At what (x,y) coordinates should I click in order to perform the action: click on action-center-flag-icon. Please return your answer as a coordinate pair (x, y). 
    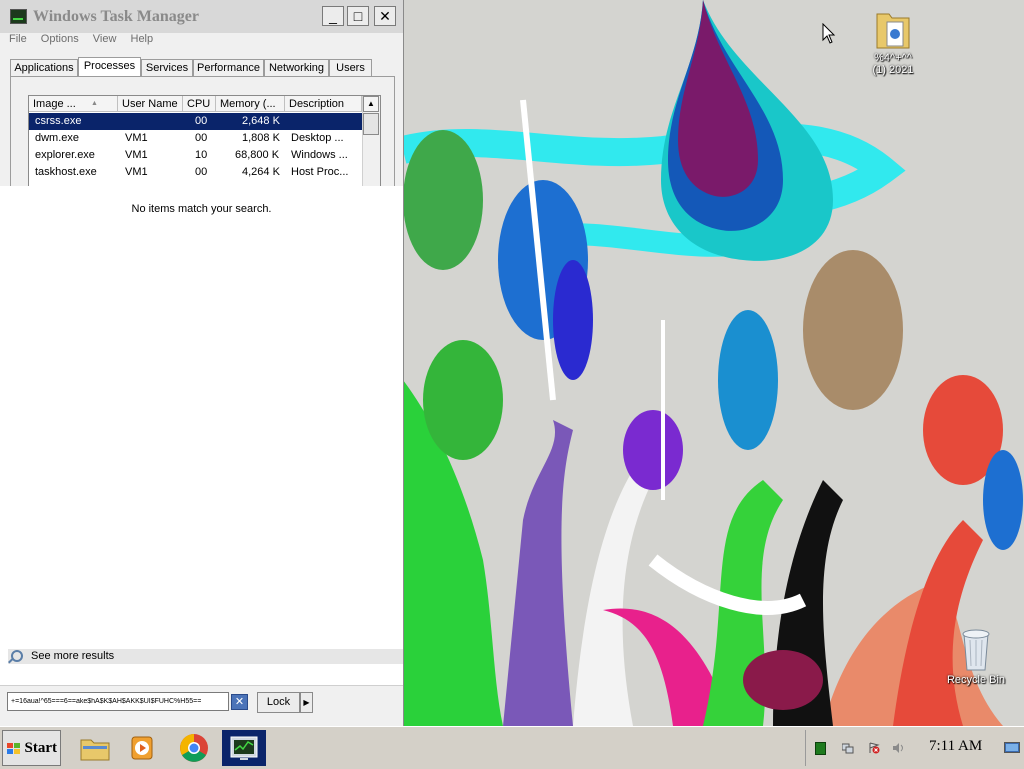
    Looking at the image, I should click on (874, 748).